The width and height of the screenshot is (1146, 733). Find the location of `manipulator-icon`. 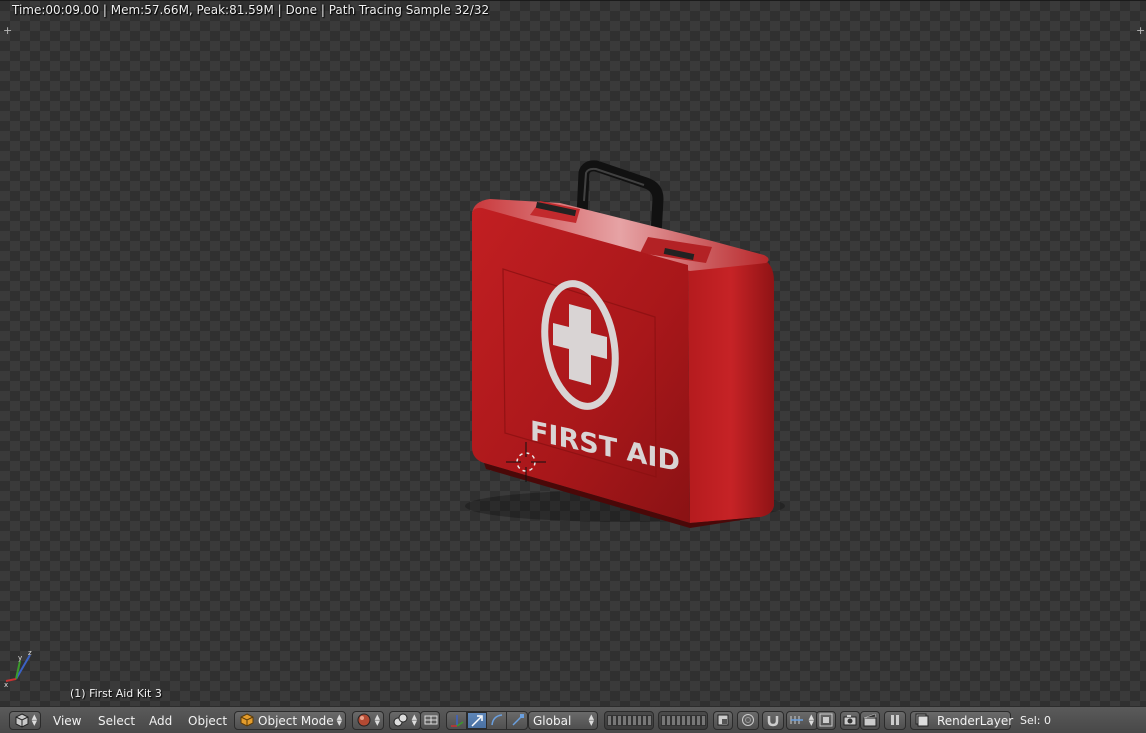

manipulator-icon is located at coordinates (431, 720).